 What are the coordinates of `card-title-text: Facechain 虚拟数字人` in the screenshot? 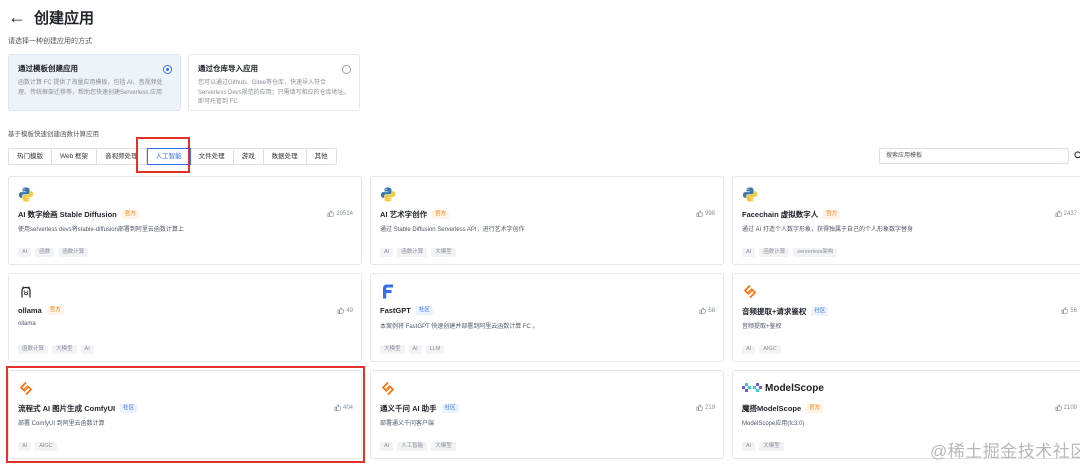 It's located at (780, 214).